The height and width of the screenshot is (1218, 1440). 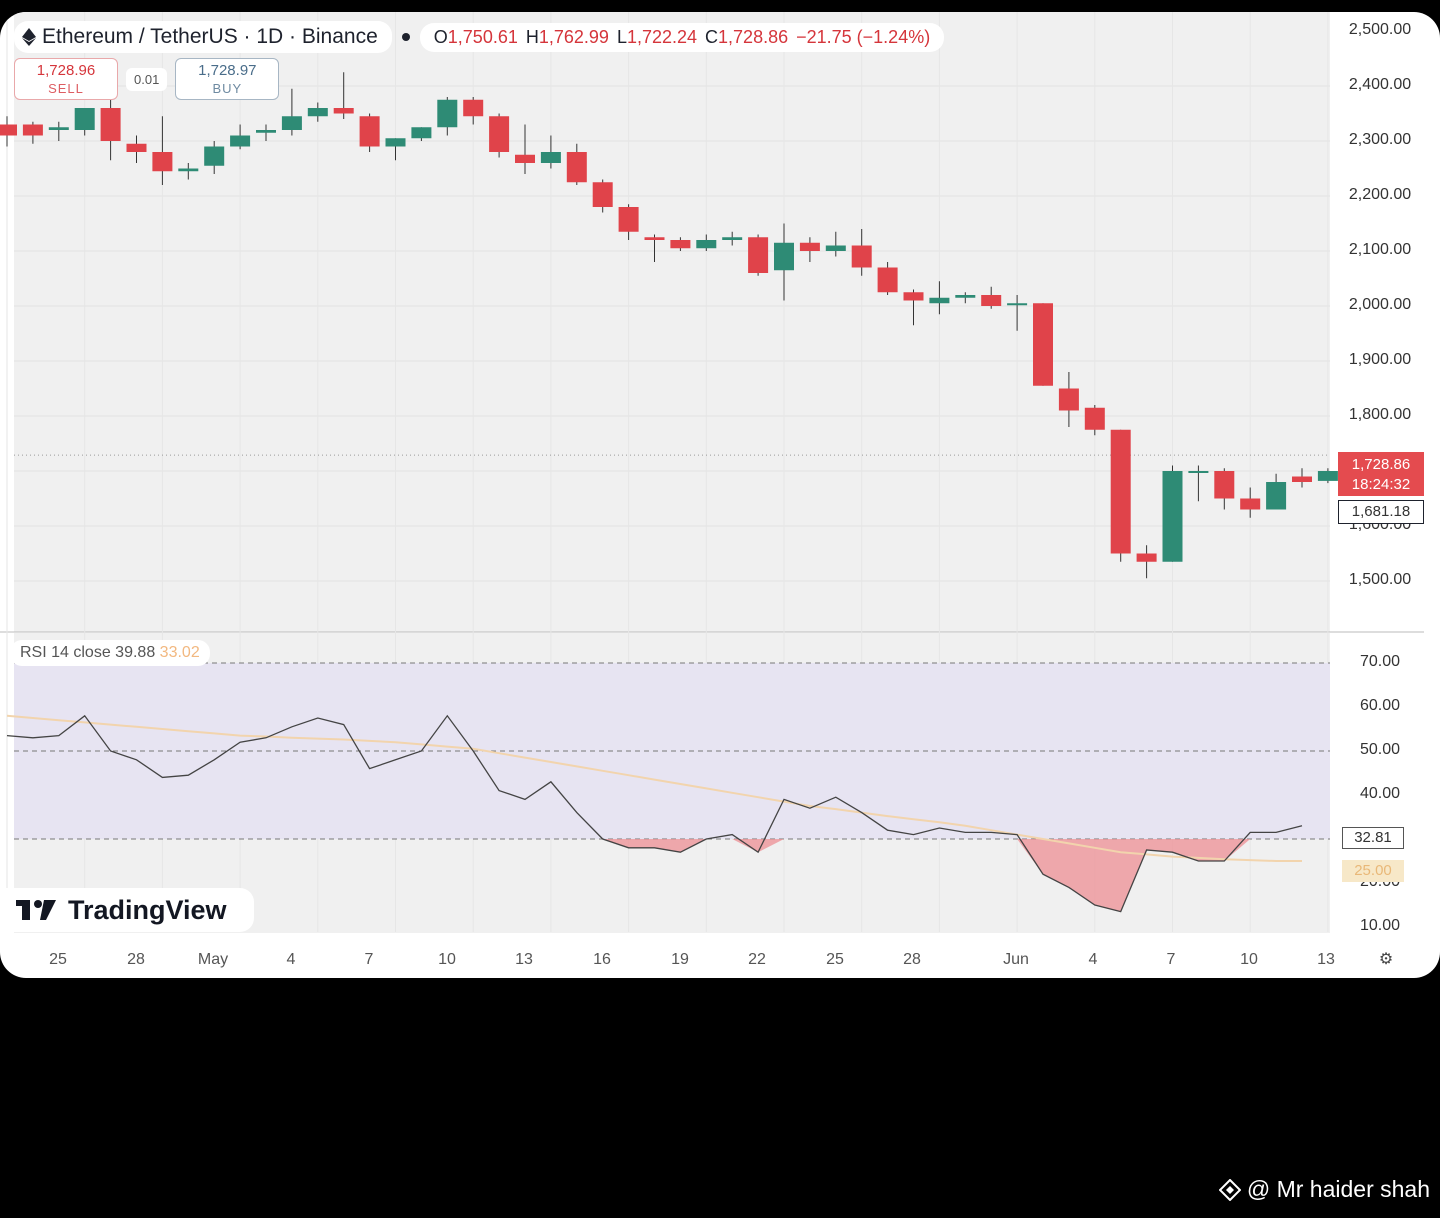 I want to click on high-label: H, so click(x=532, y=36).